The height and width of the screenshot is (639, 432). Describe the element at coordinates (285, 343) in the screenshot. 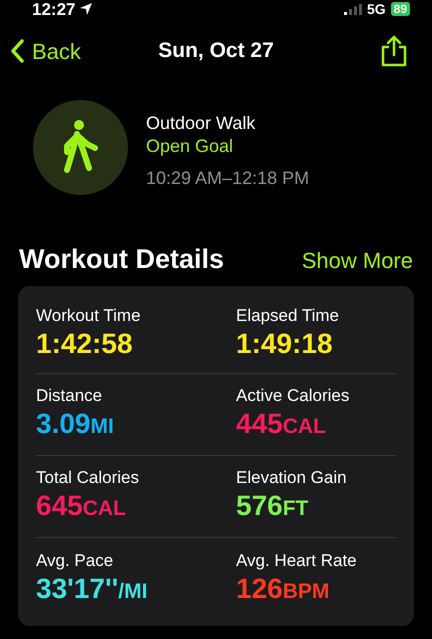

I see `metric-value: 1:49:18` at that location.